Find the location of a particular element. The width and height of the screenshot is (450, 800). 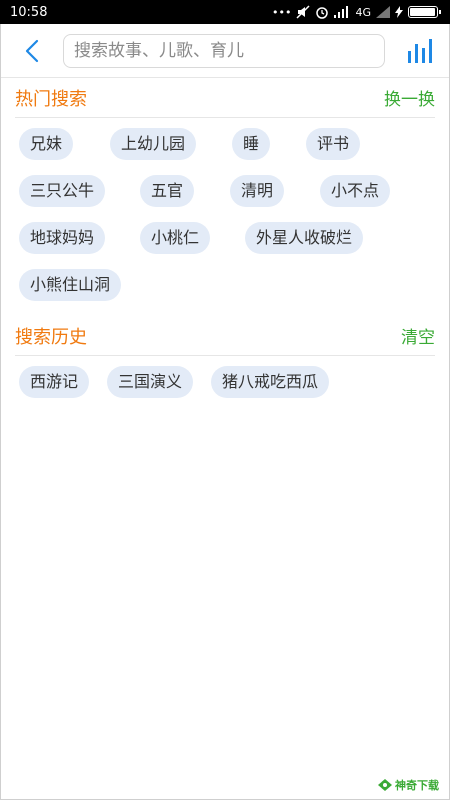

battery-icon is located at coordinates (424, 12).